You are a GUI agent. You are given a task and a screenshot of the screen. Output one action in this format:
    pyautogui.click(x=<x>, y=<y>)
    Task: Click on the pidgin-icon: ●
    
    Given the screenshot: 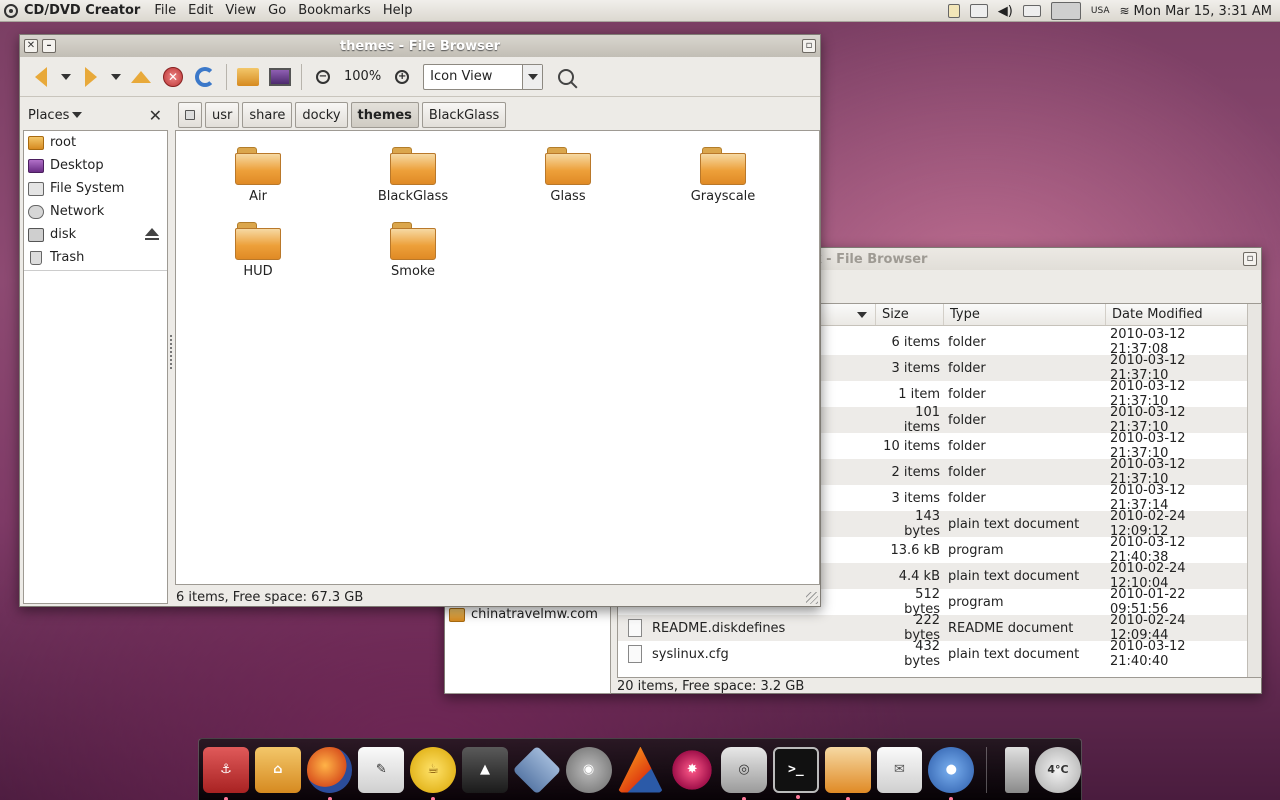 What is the action you would take?
    pyautogui.click(x=951, y=773)
    